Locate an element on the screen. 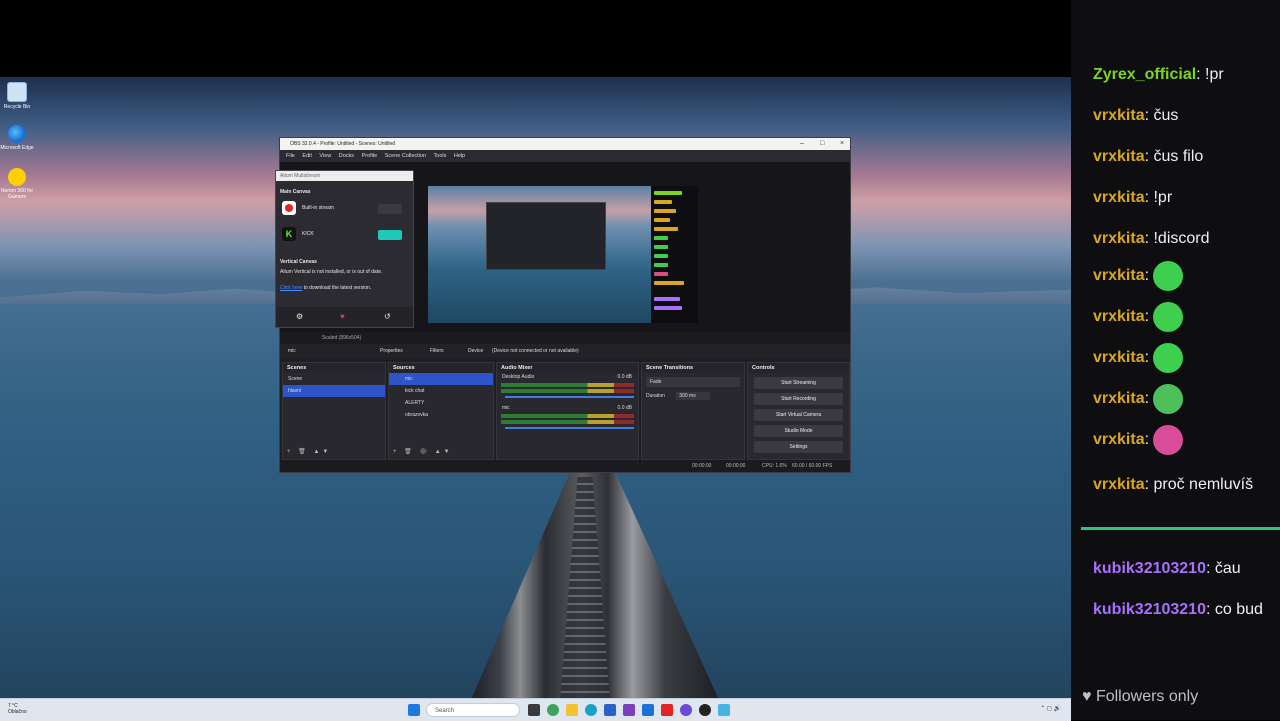 The width and height of the screenshot is (1280, 721). aitum-toolbar: ⚙ ♥ ↺ is located at coordinates (344, 317).